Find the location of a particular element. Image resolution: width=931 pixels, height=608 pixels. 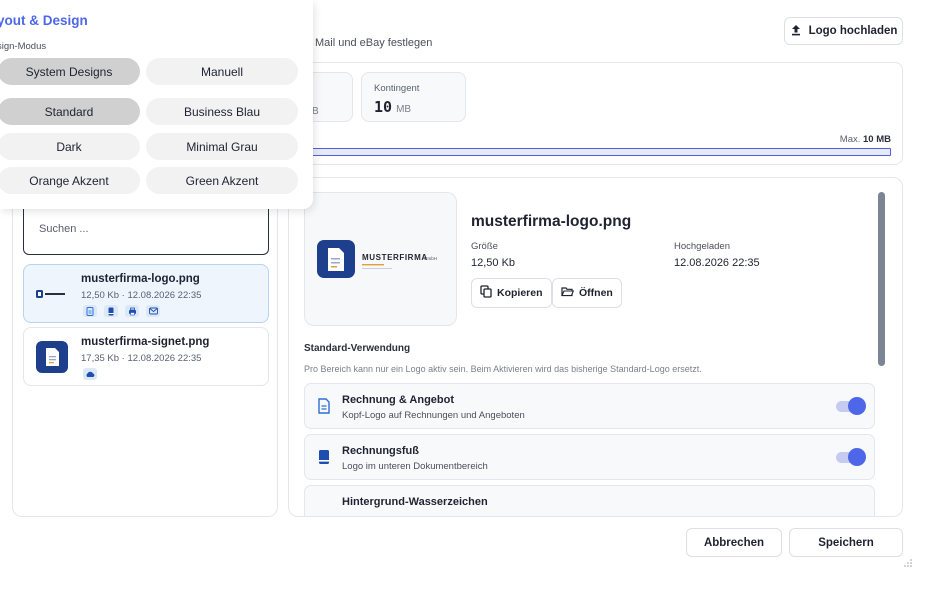

preview-brand-suffix: GmbH is located at coordinates (430, 258).